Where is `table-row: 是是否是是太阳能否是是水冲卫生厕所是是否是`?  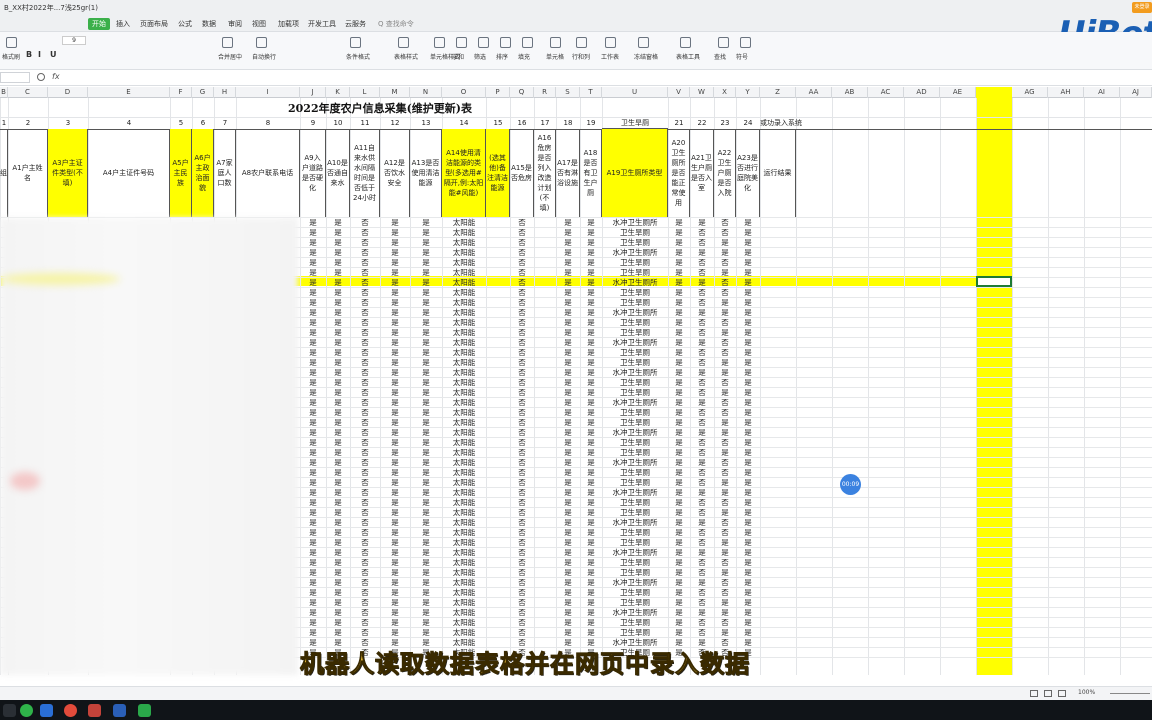 table-row: 是是否是是太阳能否是是水冲卫生厕所是是否是 is located at coordinates (576, 343).